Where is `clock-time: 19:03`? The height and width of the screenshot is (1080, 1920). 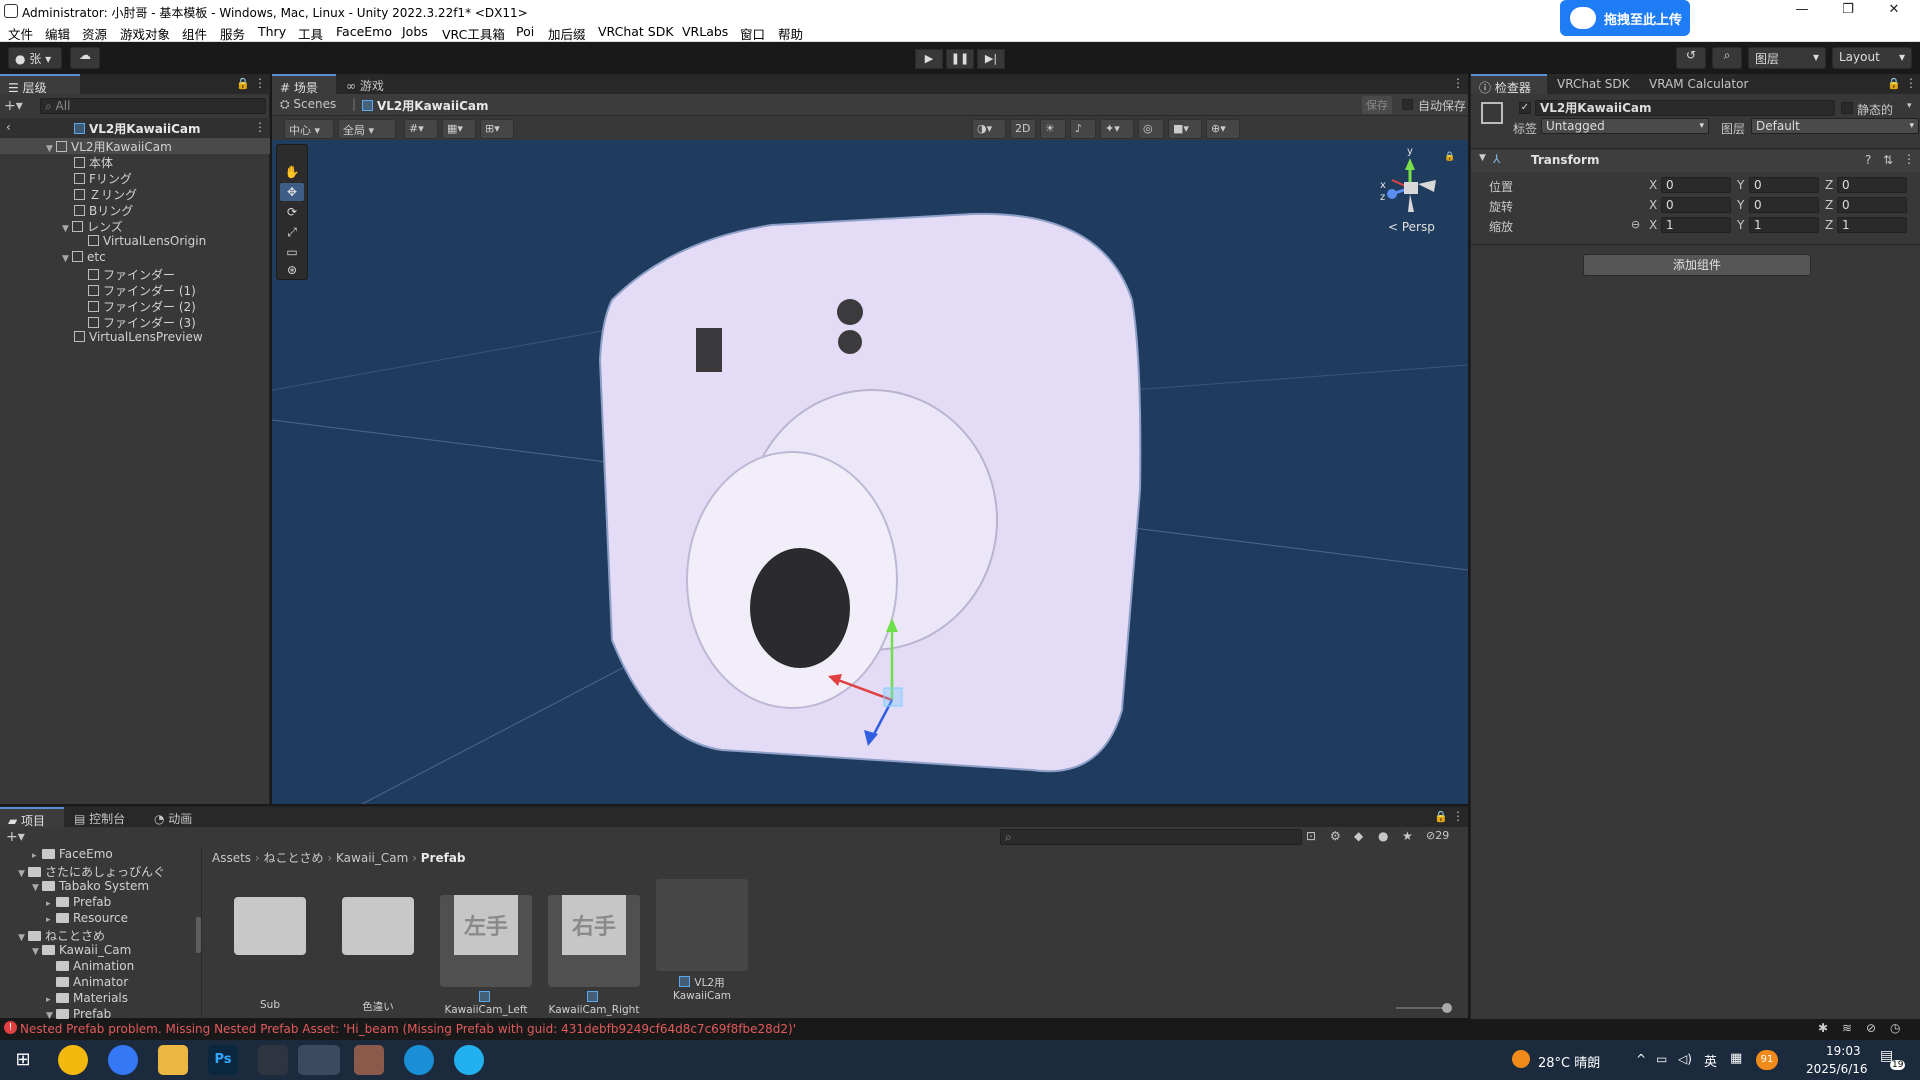
clock-time: 19:03 is located at coordinates (1843, 1051).